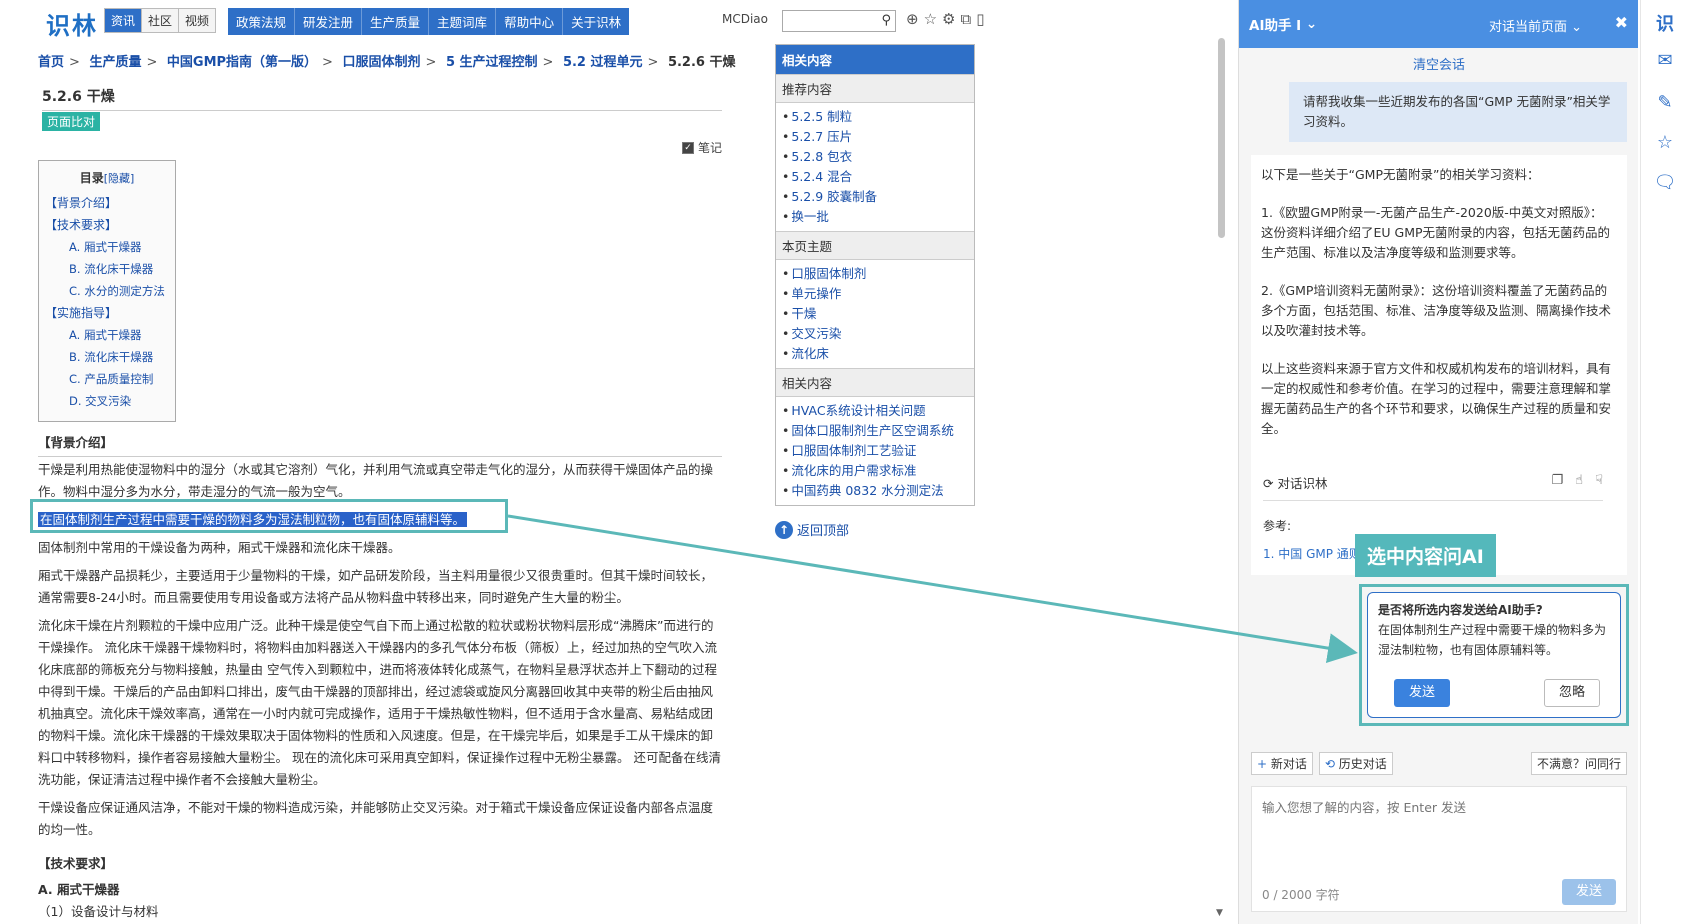  What do you see at coordinates (603, 62) in the screenshot?
I see `crumb-process-unit: 5.2 过程单元` at bounding box center [603, 62].